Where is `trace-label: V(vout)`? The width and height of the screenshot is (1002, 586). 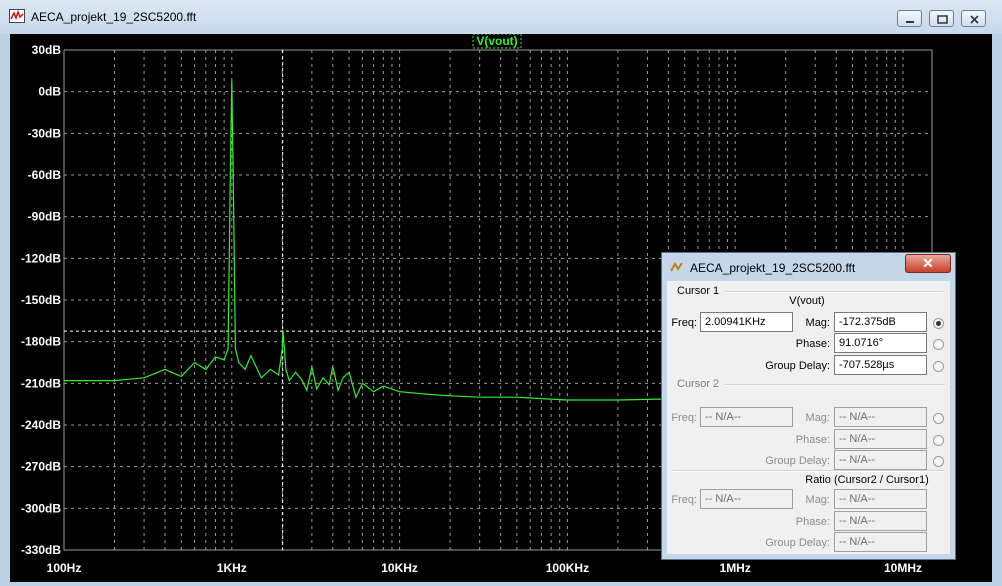 trace-label: V(vout) is located at coordinates (496, 41).